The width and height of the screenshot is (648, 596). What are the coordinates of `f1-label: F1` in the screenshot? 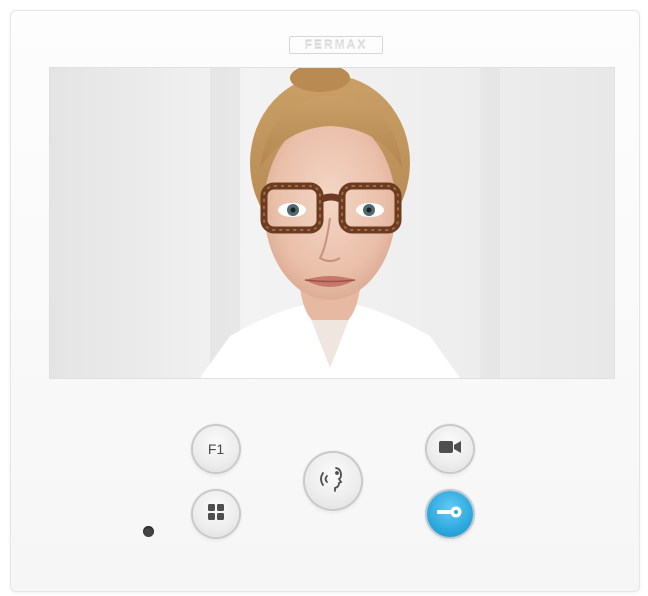 It's located at (216, 449).